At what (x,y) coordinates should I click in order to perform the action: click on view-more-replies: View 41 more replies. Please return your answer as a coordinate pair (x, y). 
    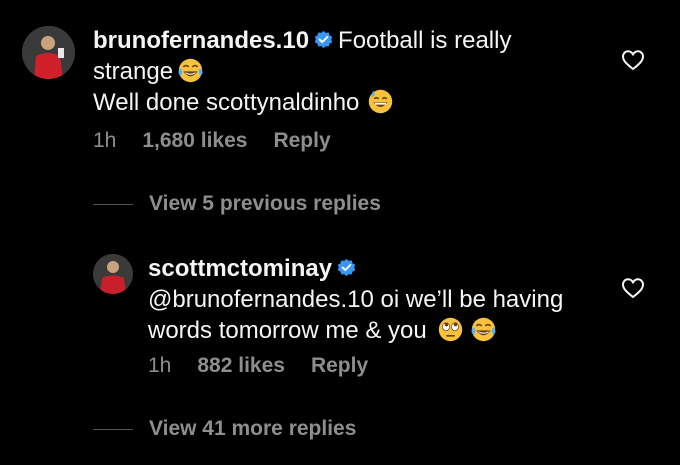
    Looking at the image, I should click on (224, 429).